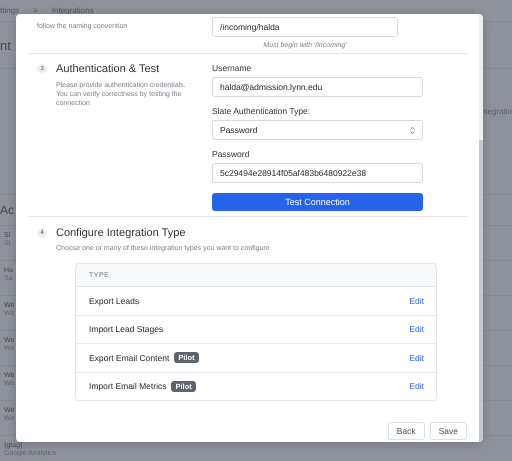 This screenshot has width=512, height=461. I want to click on scrollbar, so click(481, 228).